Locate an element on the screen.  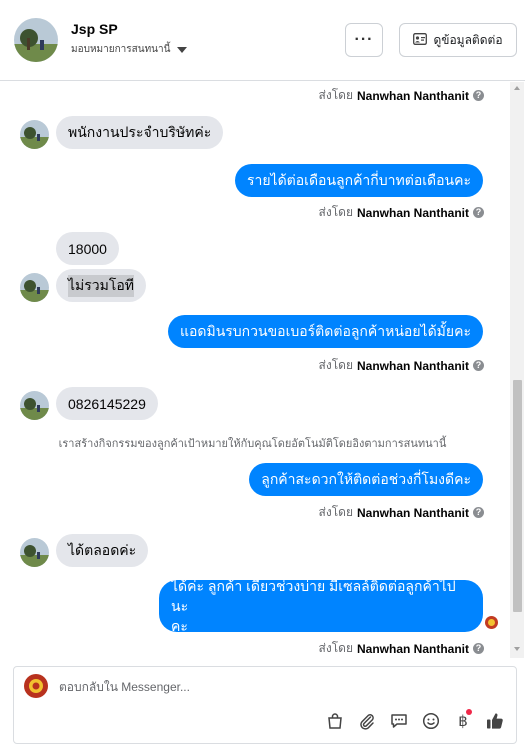
thread-scrollbar is located at coordinates (517, 370).